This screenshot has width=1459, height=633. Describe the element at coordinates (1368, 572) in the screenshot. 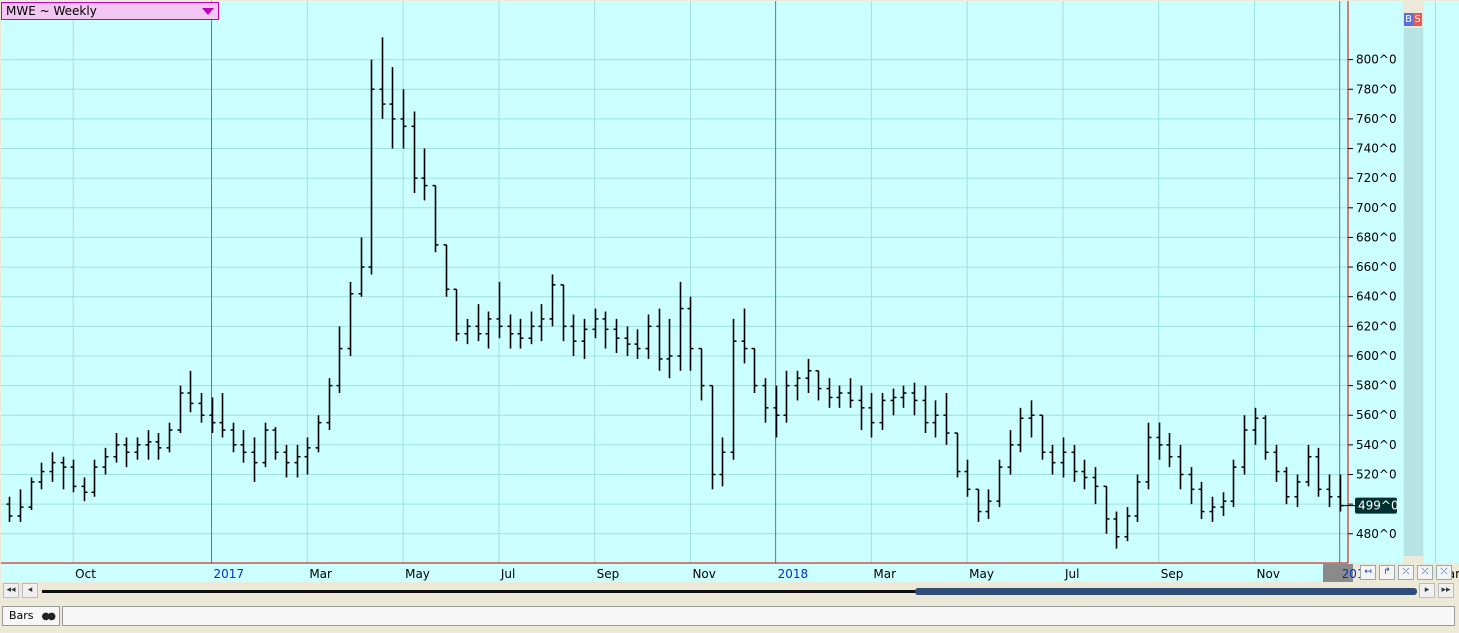

I see `jump-start-icon: ↤` at that location.